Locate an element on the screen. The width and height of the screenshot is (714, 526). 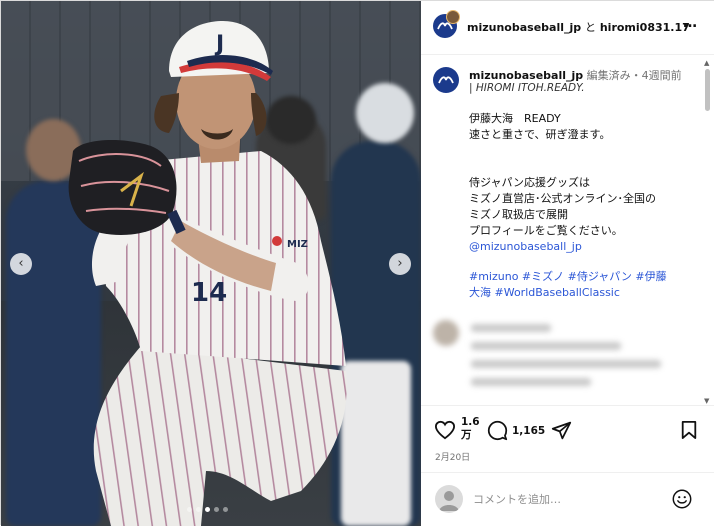
comments-count: 1,165 is located at coordinates (528, 431).